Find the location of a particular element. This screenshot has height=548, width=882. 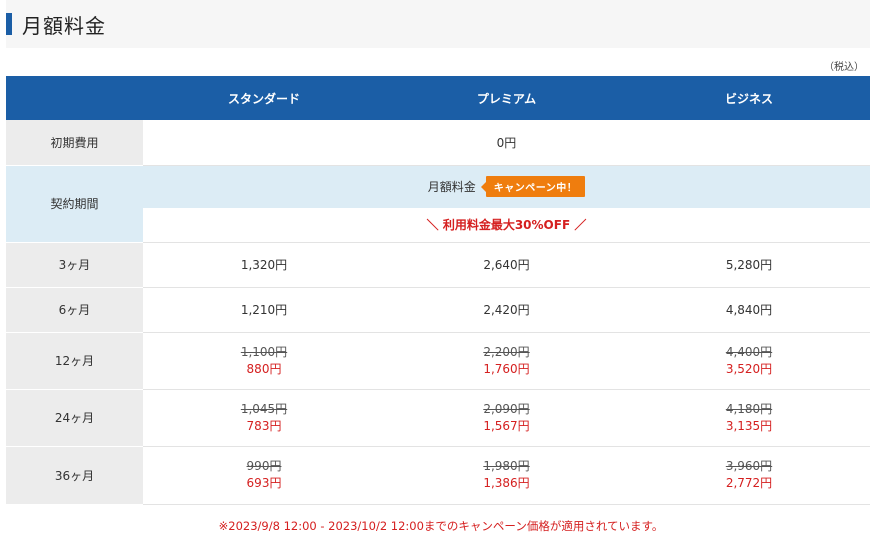

plan-business: ビジネス is located at coordinates (749, 98).